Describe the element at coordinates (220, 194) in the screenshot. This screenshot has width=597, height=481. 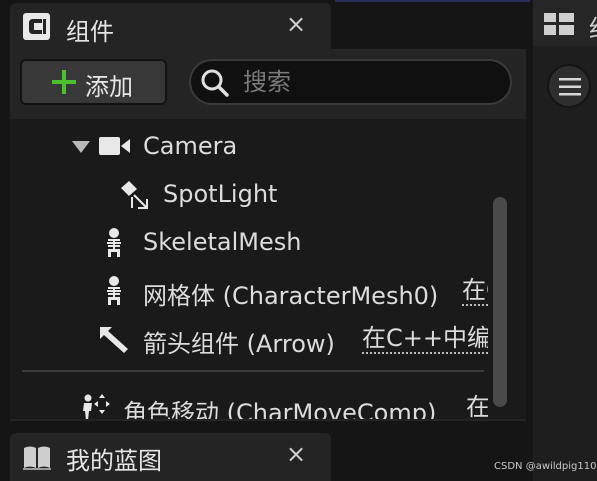
I see `tree-item-label: SpotLight` at that location.